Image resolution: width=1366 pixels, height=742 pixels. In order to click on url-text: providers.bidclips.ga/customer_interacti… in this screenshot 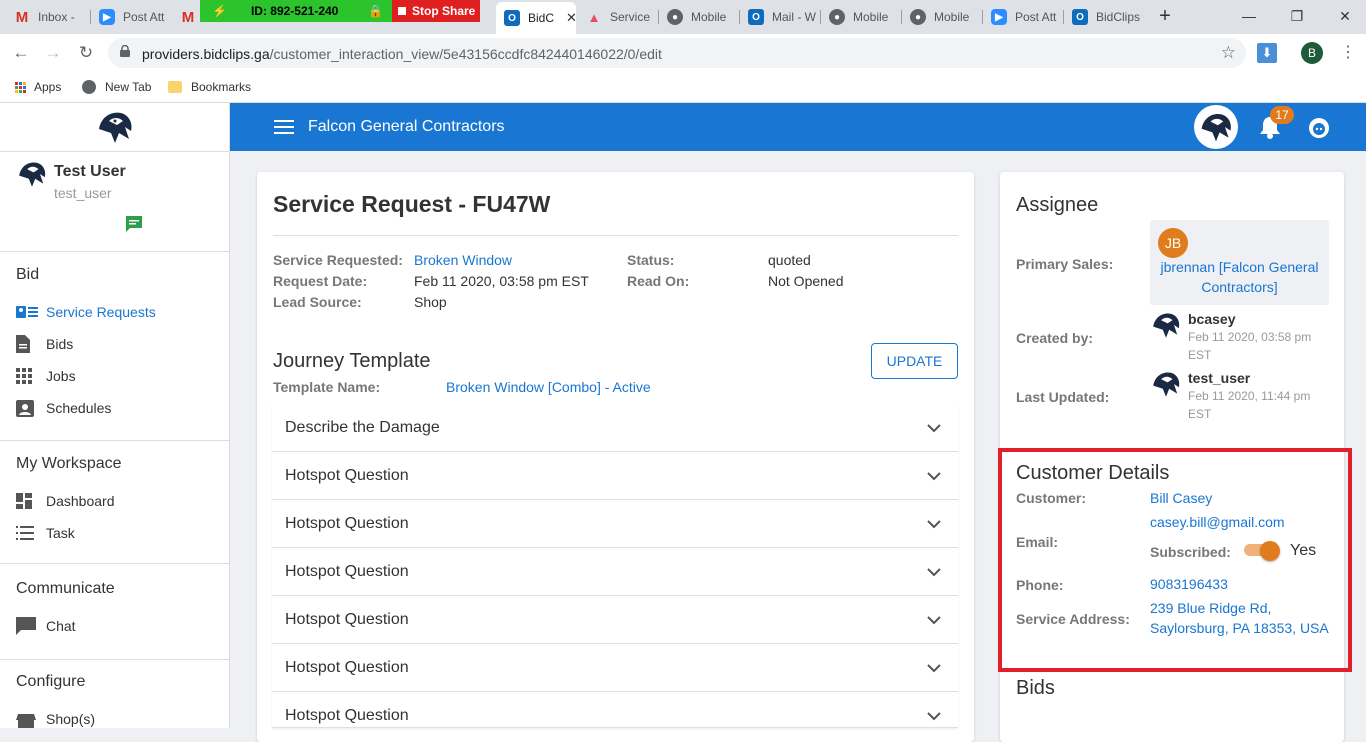, I will do `click(402, 54)`.